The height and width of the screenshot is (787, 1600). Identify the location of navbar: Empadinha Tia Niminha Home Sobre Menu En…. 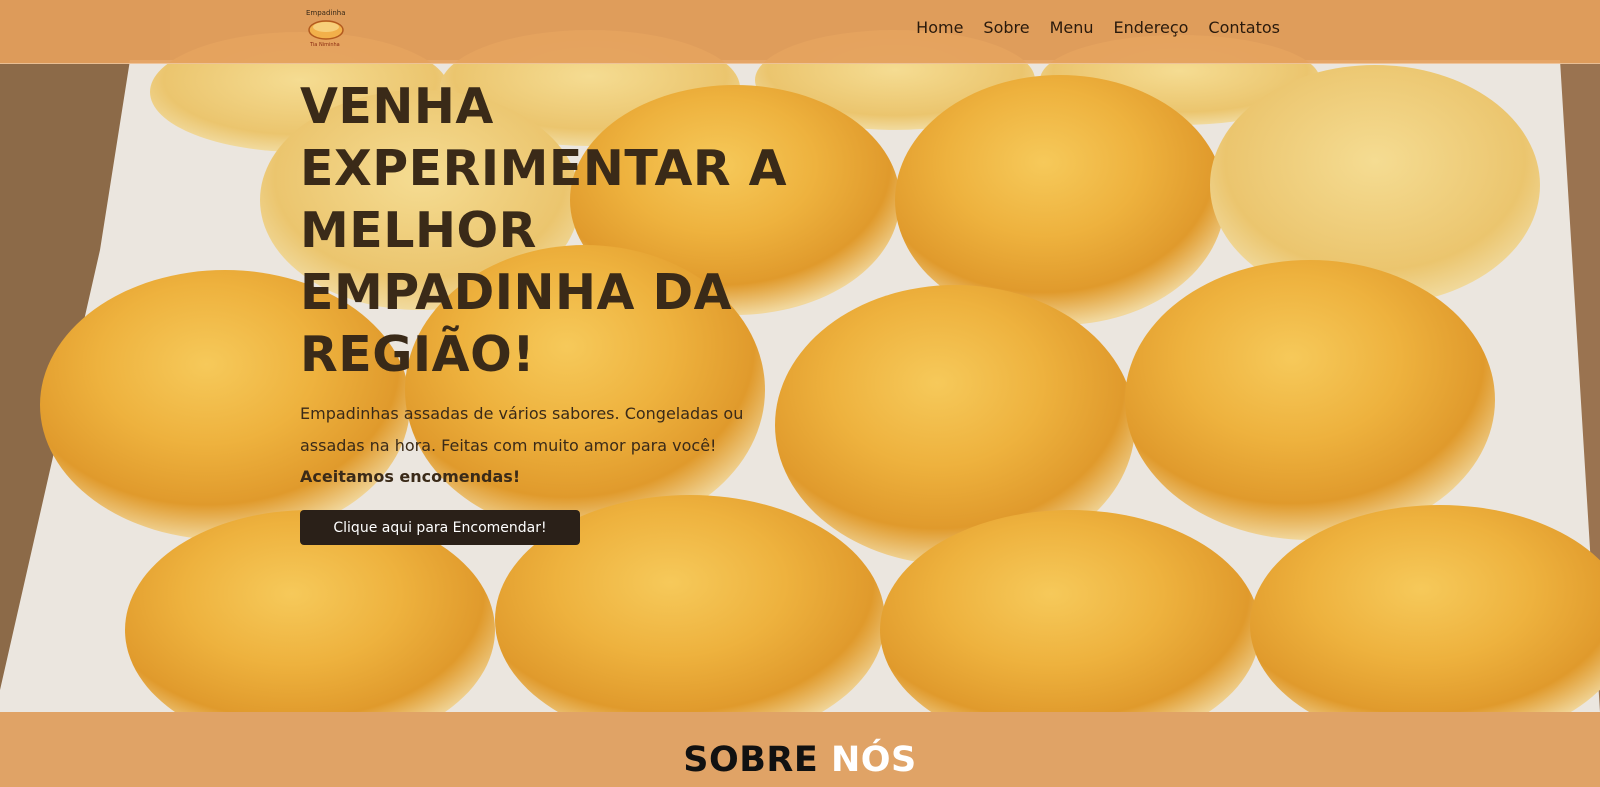
(800, 32).